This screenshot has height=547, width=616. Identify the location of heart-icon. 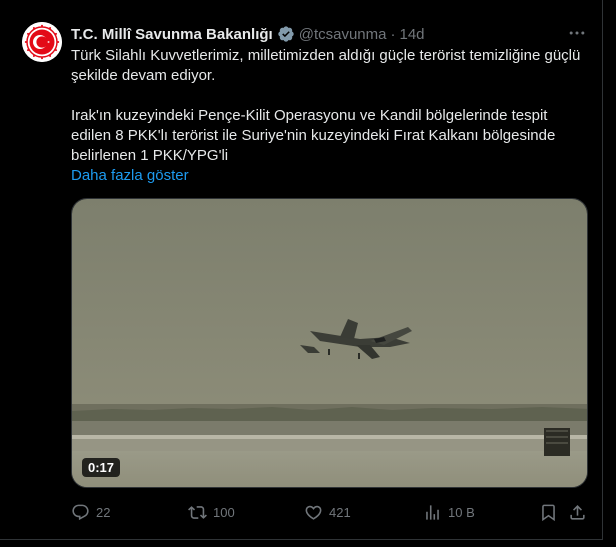
(313, 512).